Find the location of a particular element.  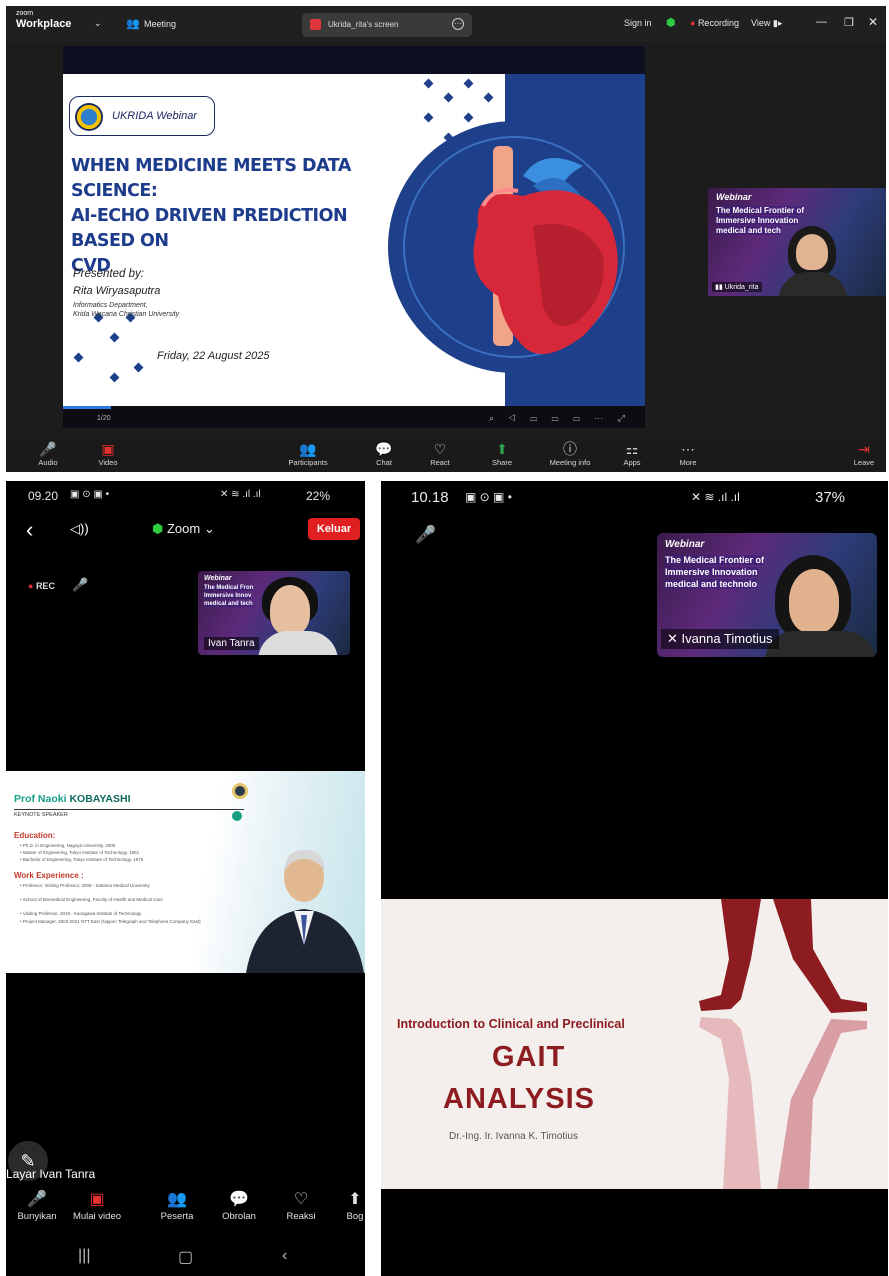

status-battery: 22% is located at coordinates (318, 496).